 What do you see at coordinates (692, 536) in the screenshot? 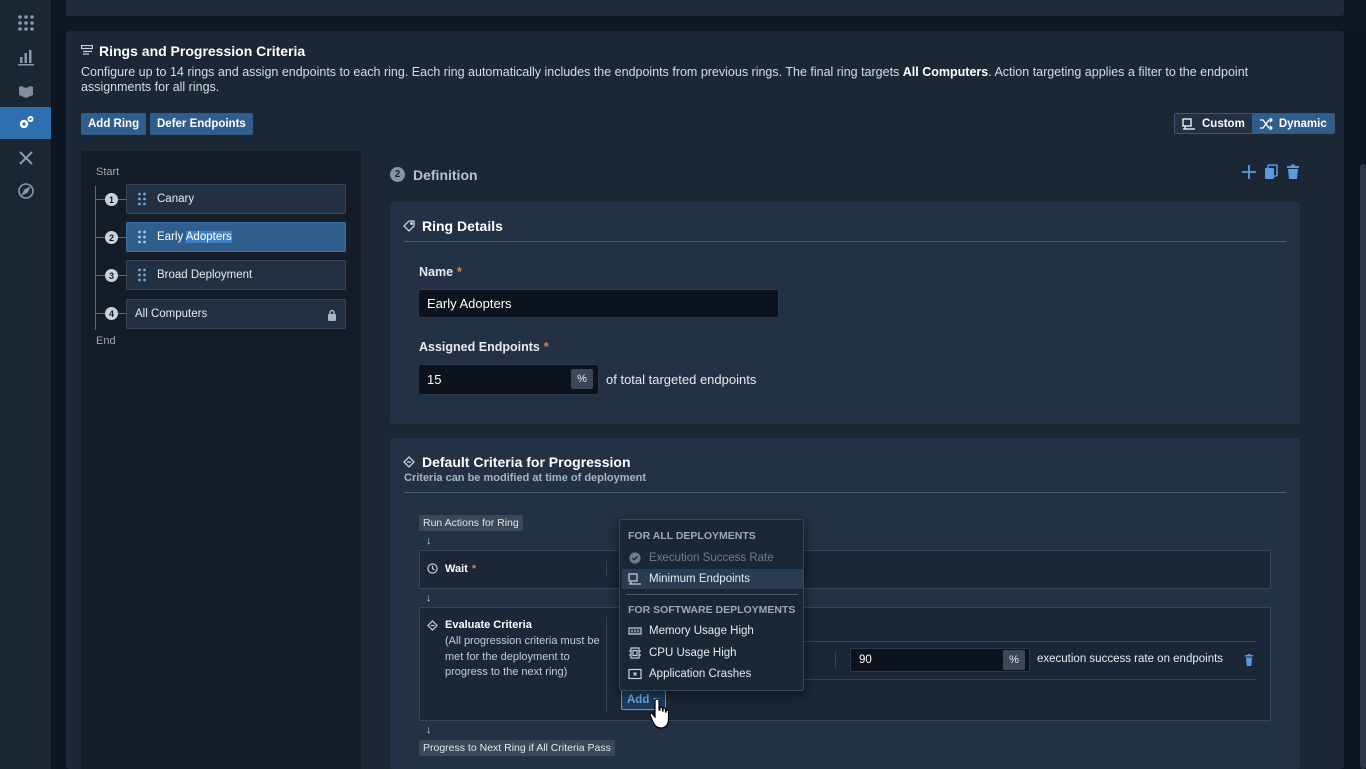
I see `menu-section-all-deployments: FOR ALL DEPLOYMENTS` at bounding box center [692, 536].